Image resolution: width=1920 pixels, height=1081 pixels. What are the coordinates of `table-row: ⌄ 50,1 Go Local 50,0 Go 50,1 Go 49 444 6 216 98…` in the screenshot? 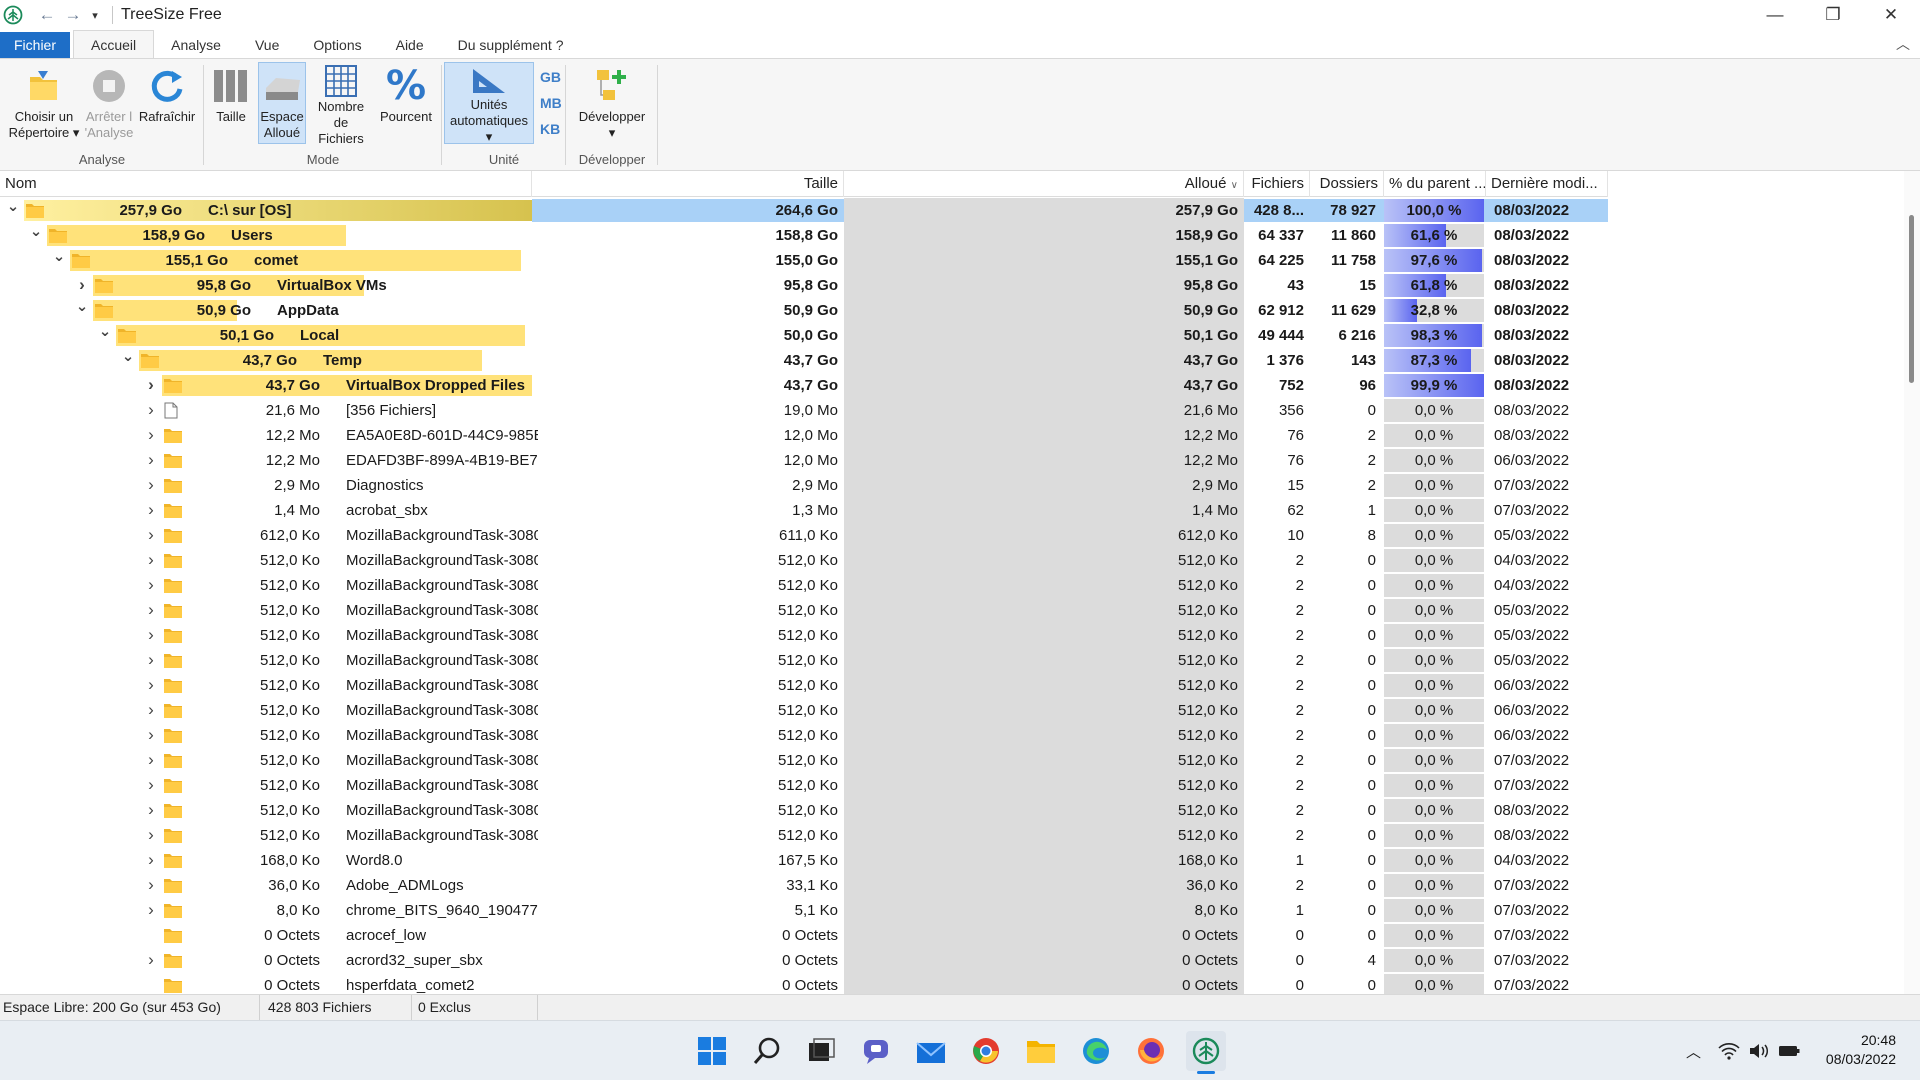 It's located at (804, 335).